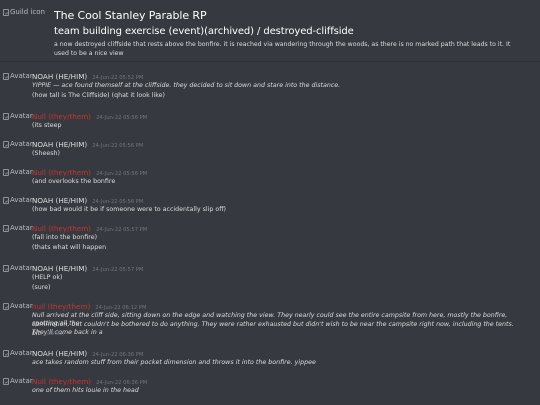 This screenshot has height=405, width=540. Describe the element at coordinates (41, 287) in the screenshot. I see `message-content: (sure)` at that location.